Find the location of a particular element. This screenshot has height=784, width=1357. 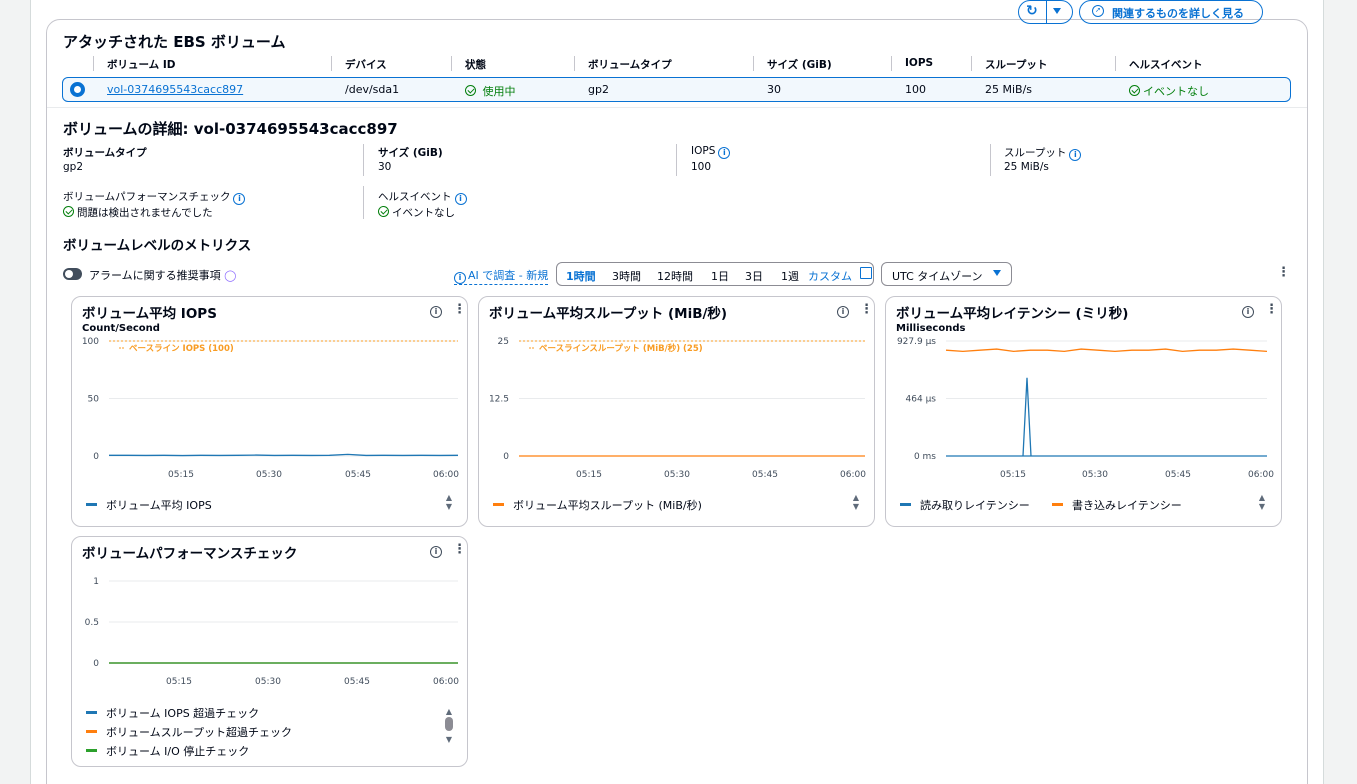

lightbulb-icon: ◯ is located at coordinates (230, 275).